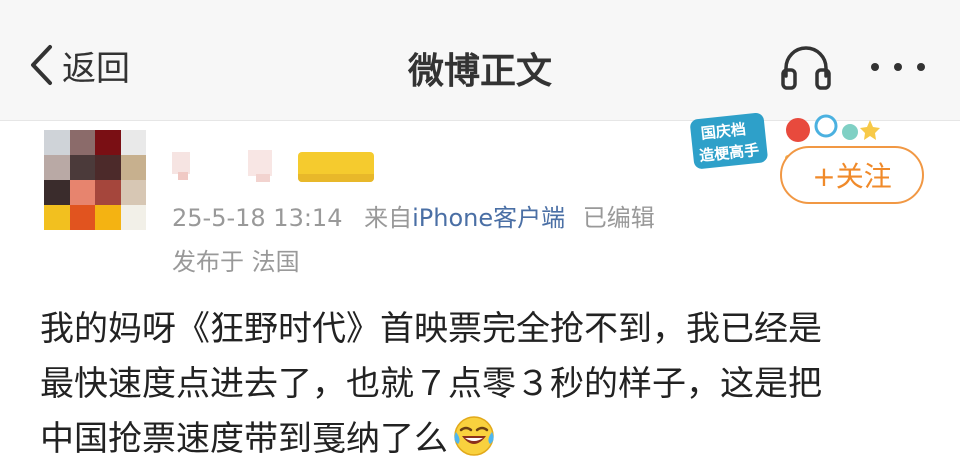  What do you see at coordinates (244, 439) in the screenshot?
I see `post-line-3-text: 中国抢票速度带到戛纳了么` at bounding box center [244, 439].